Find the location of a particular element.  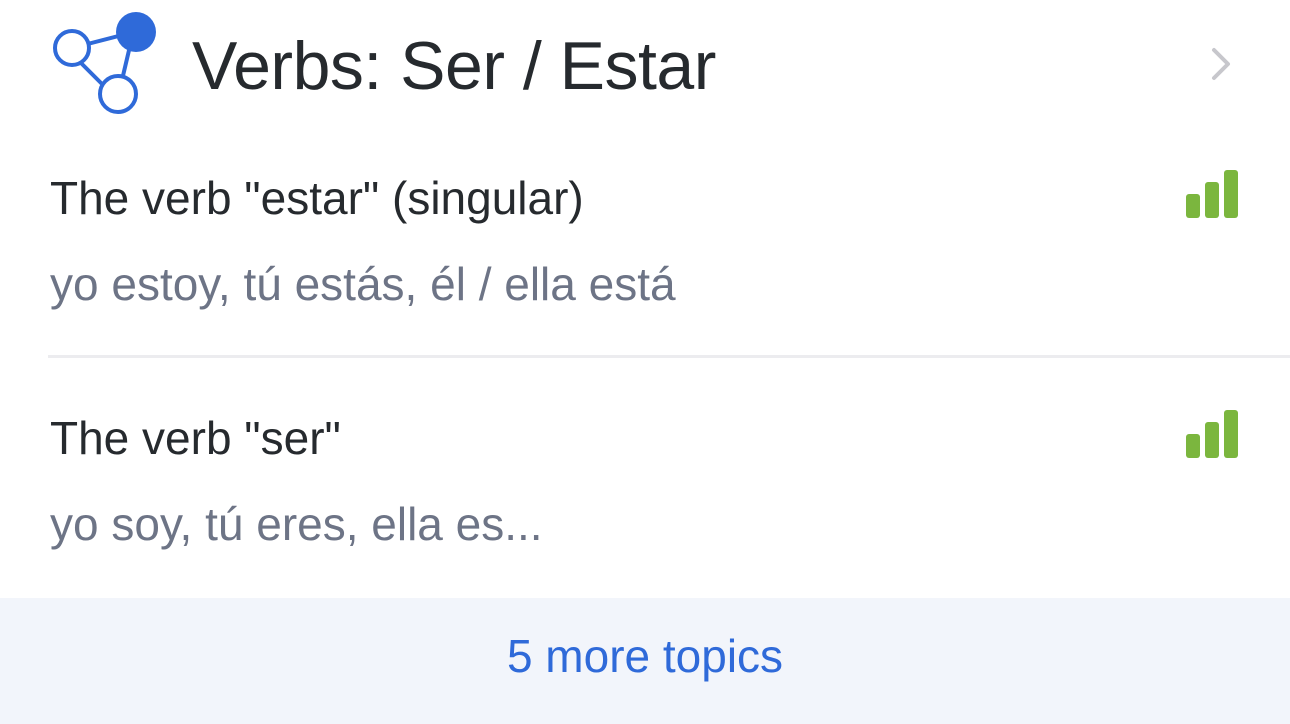

topic-subtitle: yo estoy, tú estás, él / ella está is located at coordinates (363, 284).